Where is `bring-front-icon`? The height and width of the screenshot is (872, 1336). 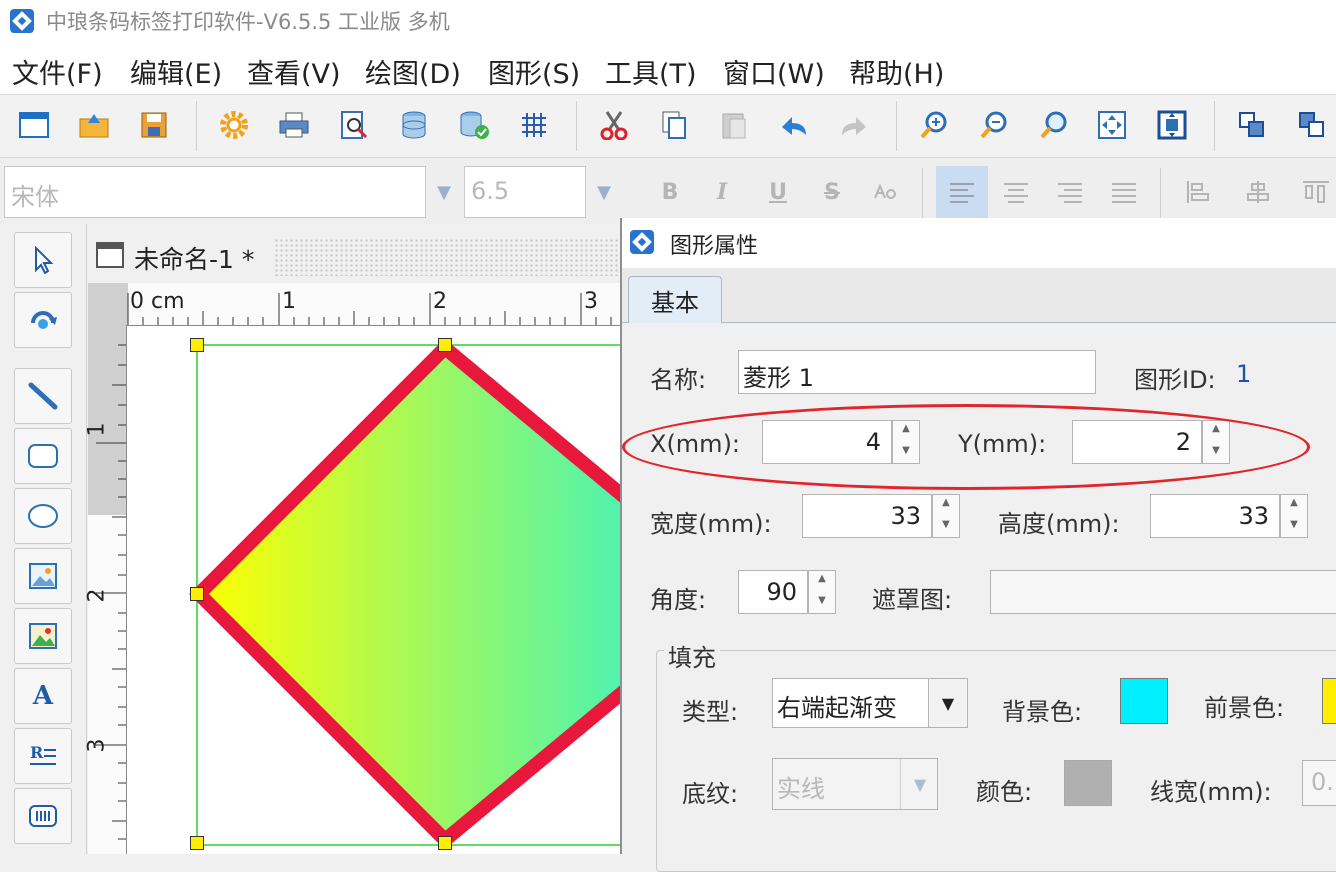 bring-front-icon is located at coordinates (1252, 125).